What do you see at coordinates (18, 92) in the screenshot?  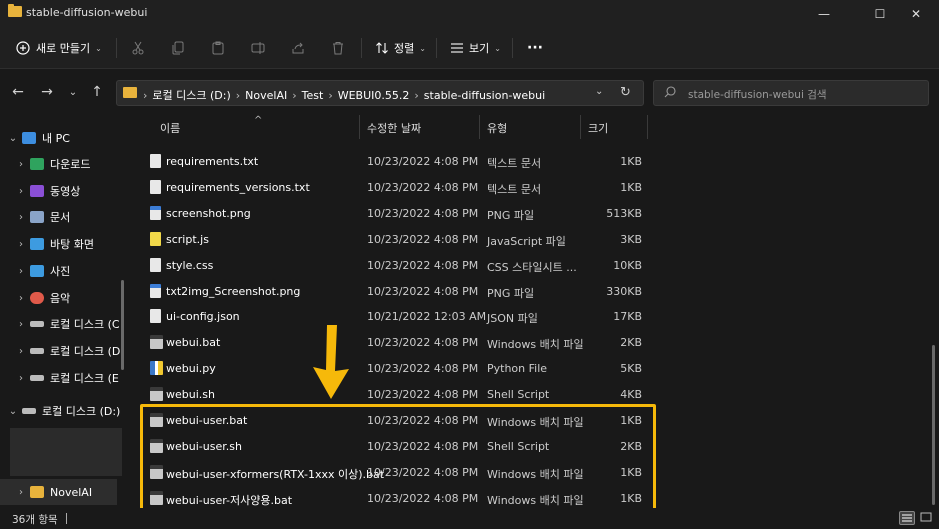 I see `back-arrow-icon: ←` at bounding box center [18, 92].